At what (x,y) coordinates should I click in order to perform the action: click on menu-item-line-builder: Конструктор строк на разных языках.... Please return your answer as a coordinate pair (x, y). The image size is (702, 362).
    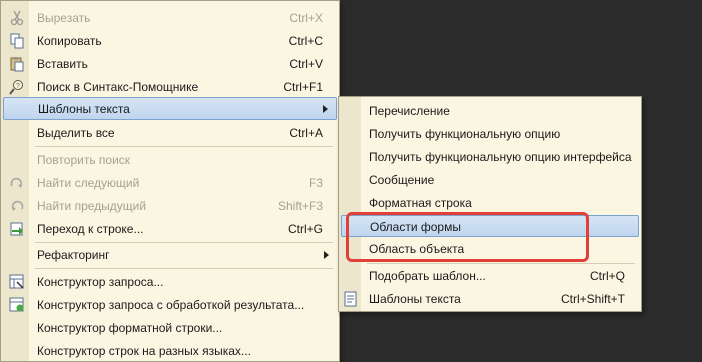
    Looking at the image, I should click on (170, 351).